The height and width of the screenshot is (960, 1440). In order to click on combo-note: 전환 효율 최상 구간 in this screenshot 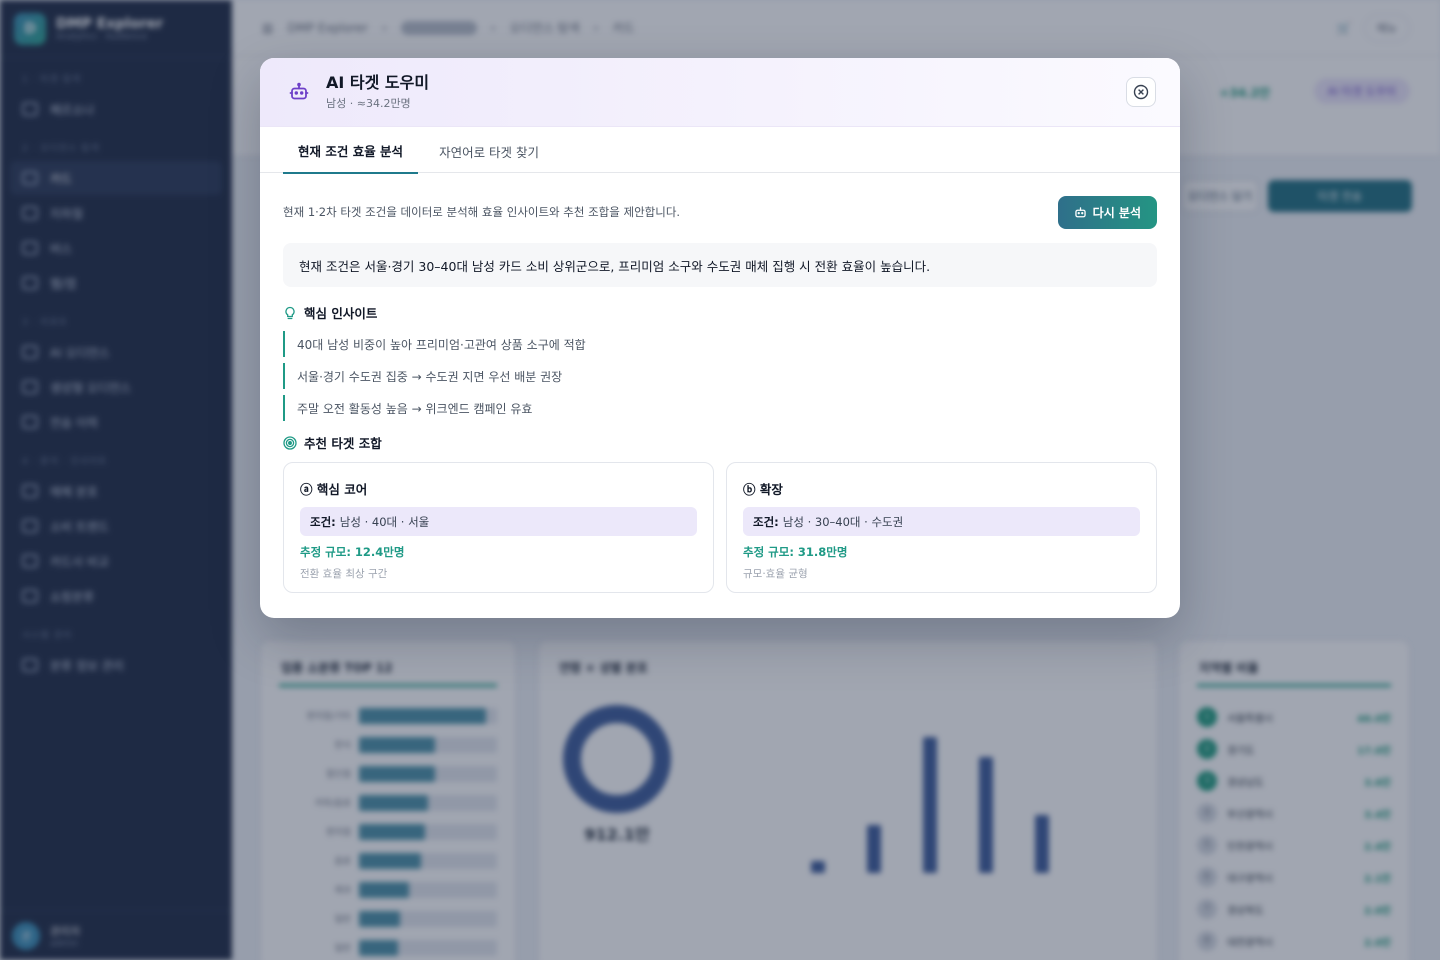, I will do `click(344, 574)`.